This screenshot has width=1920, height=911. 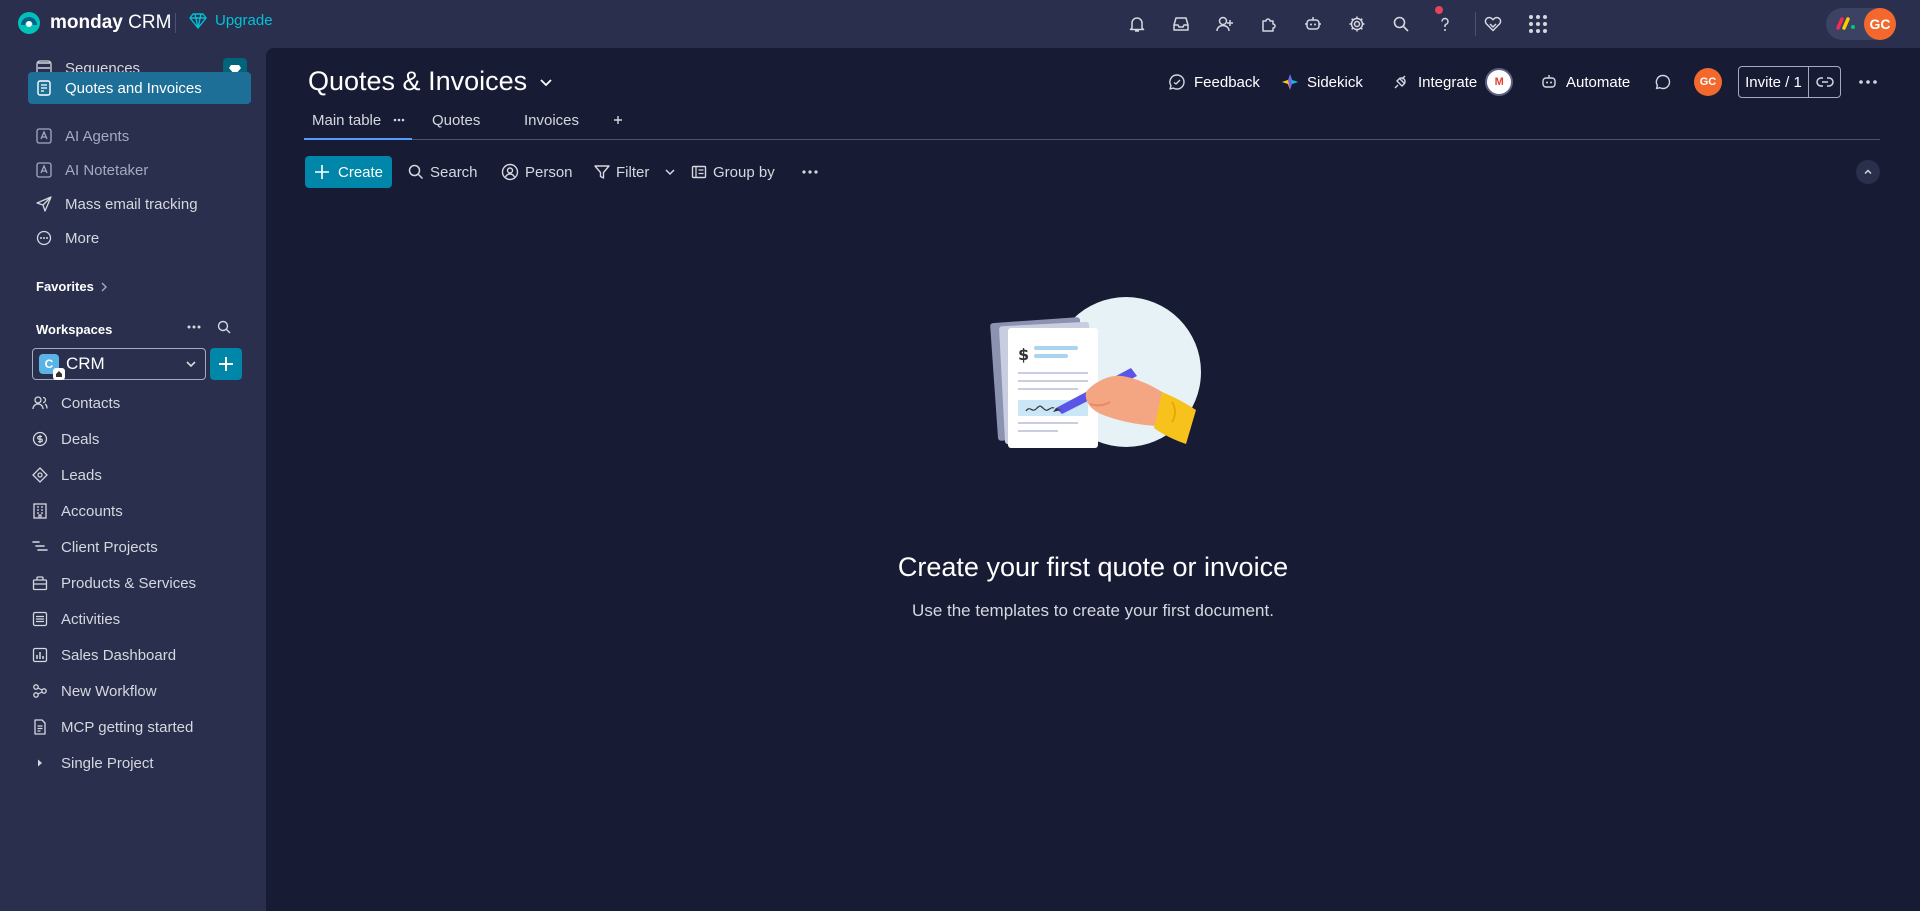 What do you see at coordinates (29, 23) in the screenshot?
I see `monday-logo-icon` at bounding box center [29, 23].